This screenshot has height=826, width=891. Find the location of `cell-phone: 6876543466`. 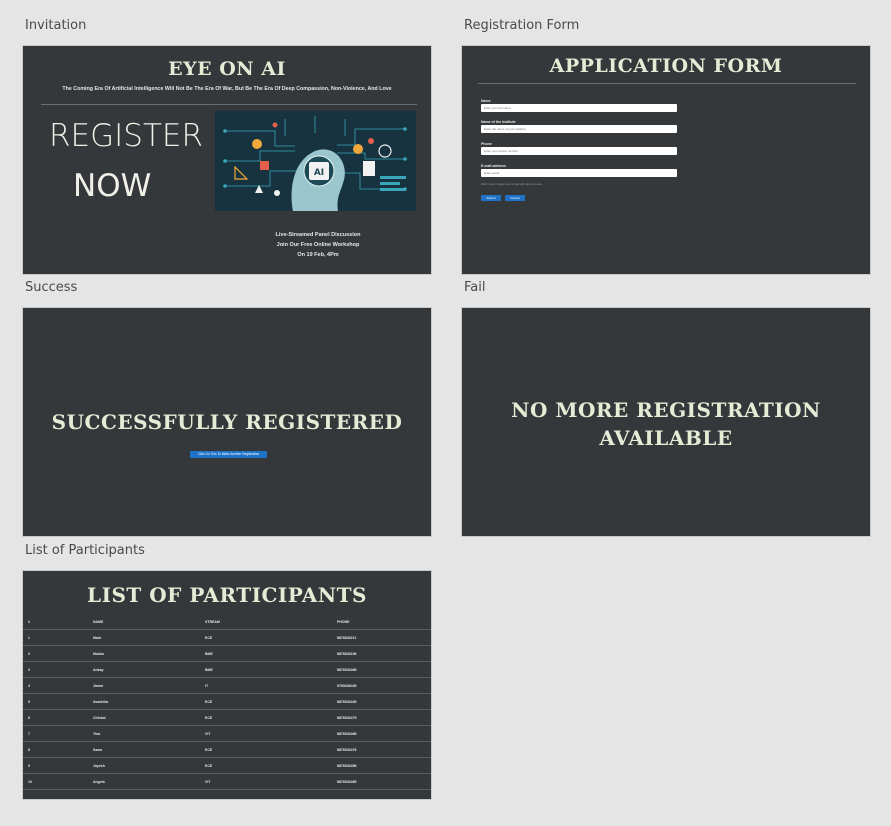

cell-phone: 6876543466 is located at coordinates (384, 733).